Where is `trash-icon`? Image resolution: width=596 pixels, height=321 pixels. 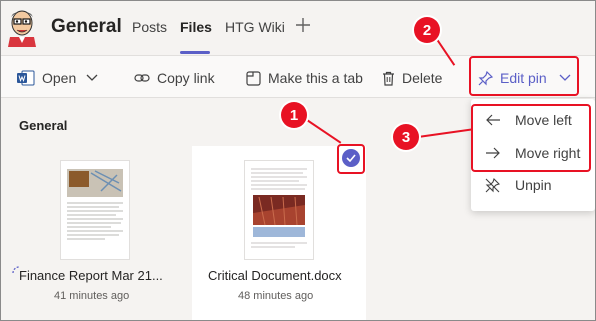 trash-icon is located at coordinates (388, 78).